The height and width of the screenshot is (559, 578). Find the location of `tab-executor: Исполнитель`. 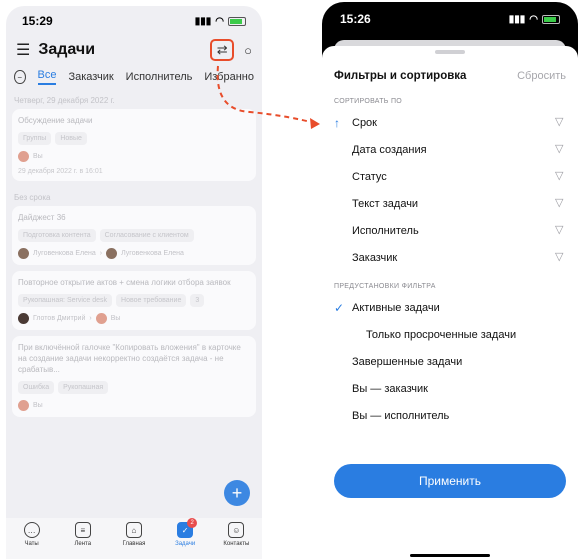

tab-executor: Исполнитель is located at coordinates (159, 77).